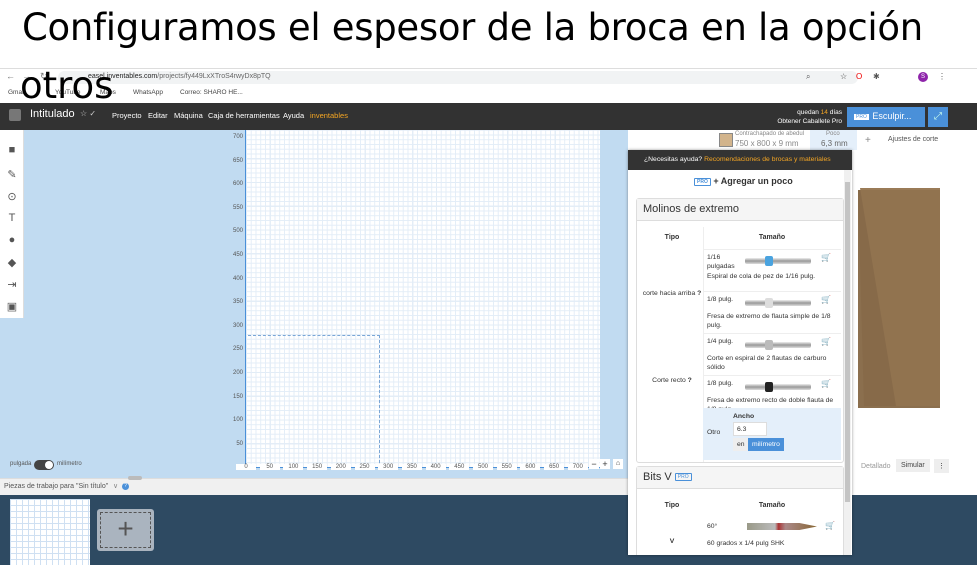 This screenshot has width=977, height=565. What do you see at coordinates (244, 115) in the screenshot?
I see `menu-caja-herramientas: Caja de herramientas` at bounding box center [244, 115].